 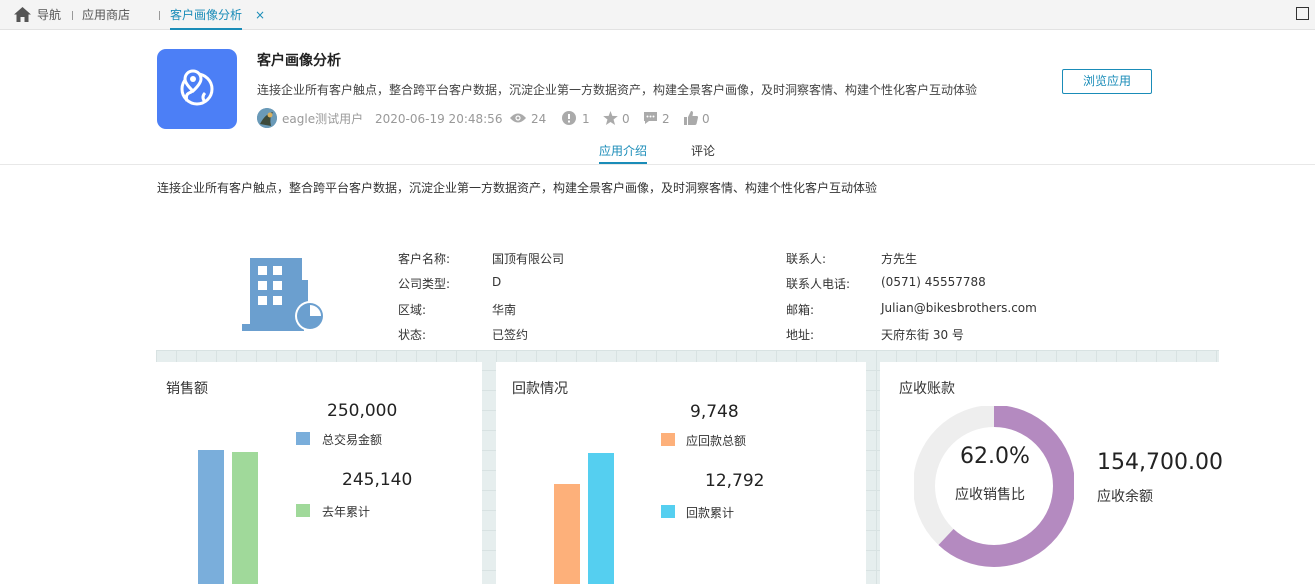 What do you see at coordinates (439, 119) in the screenshot?
I see `publish-time: 2020-06-19 20:48:56` at bounding box center [439, 119].